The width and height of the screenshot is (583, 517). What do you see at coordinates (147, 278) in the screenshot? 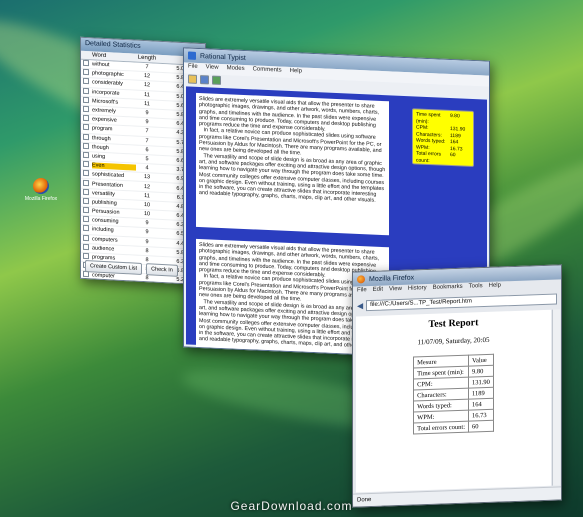
I see `length-cell: 8` at bounding box center [147, 278].